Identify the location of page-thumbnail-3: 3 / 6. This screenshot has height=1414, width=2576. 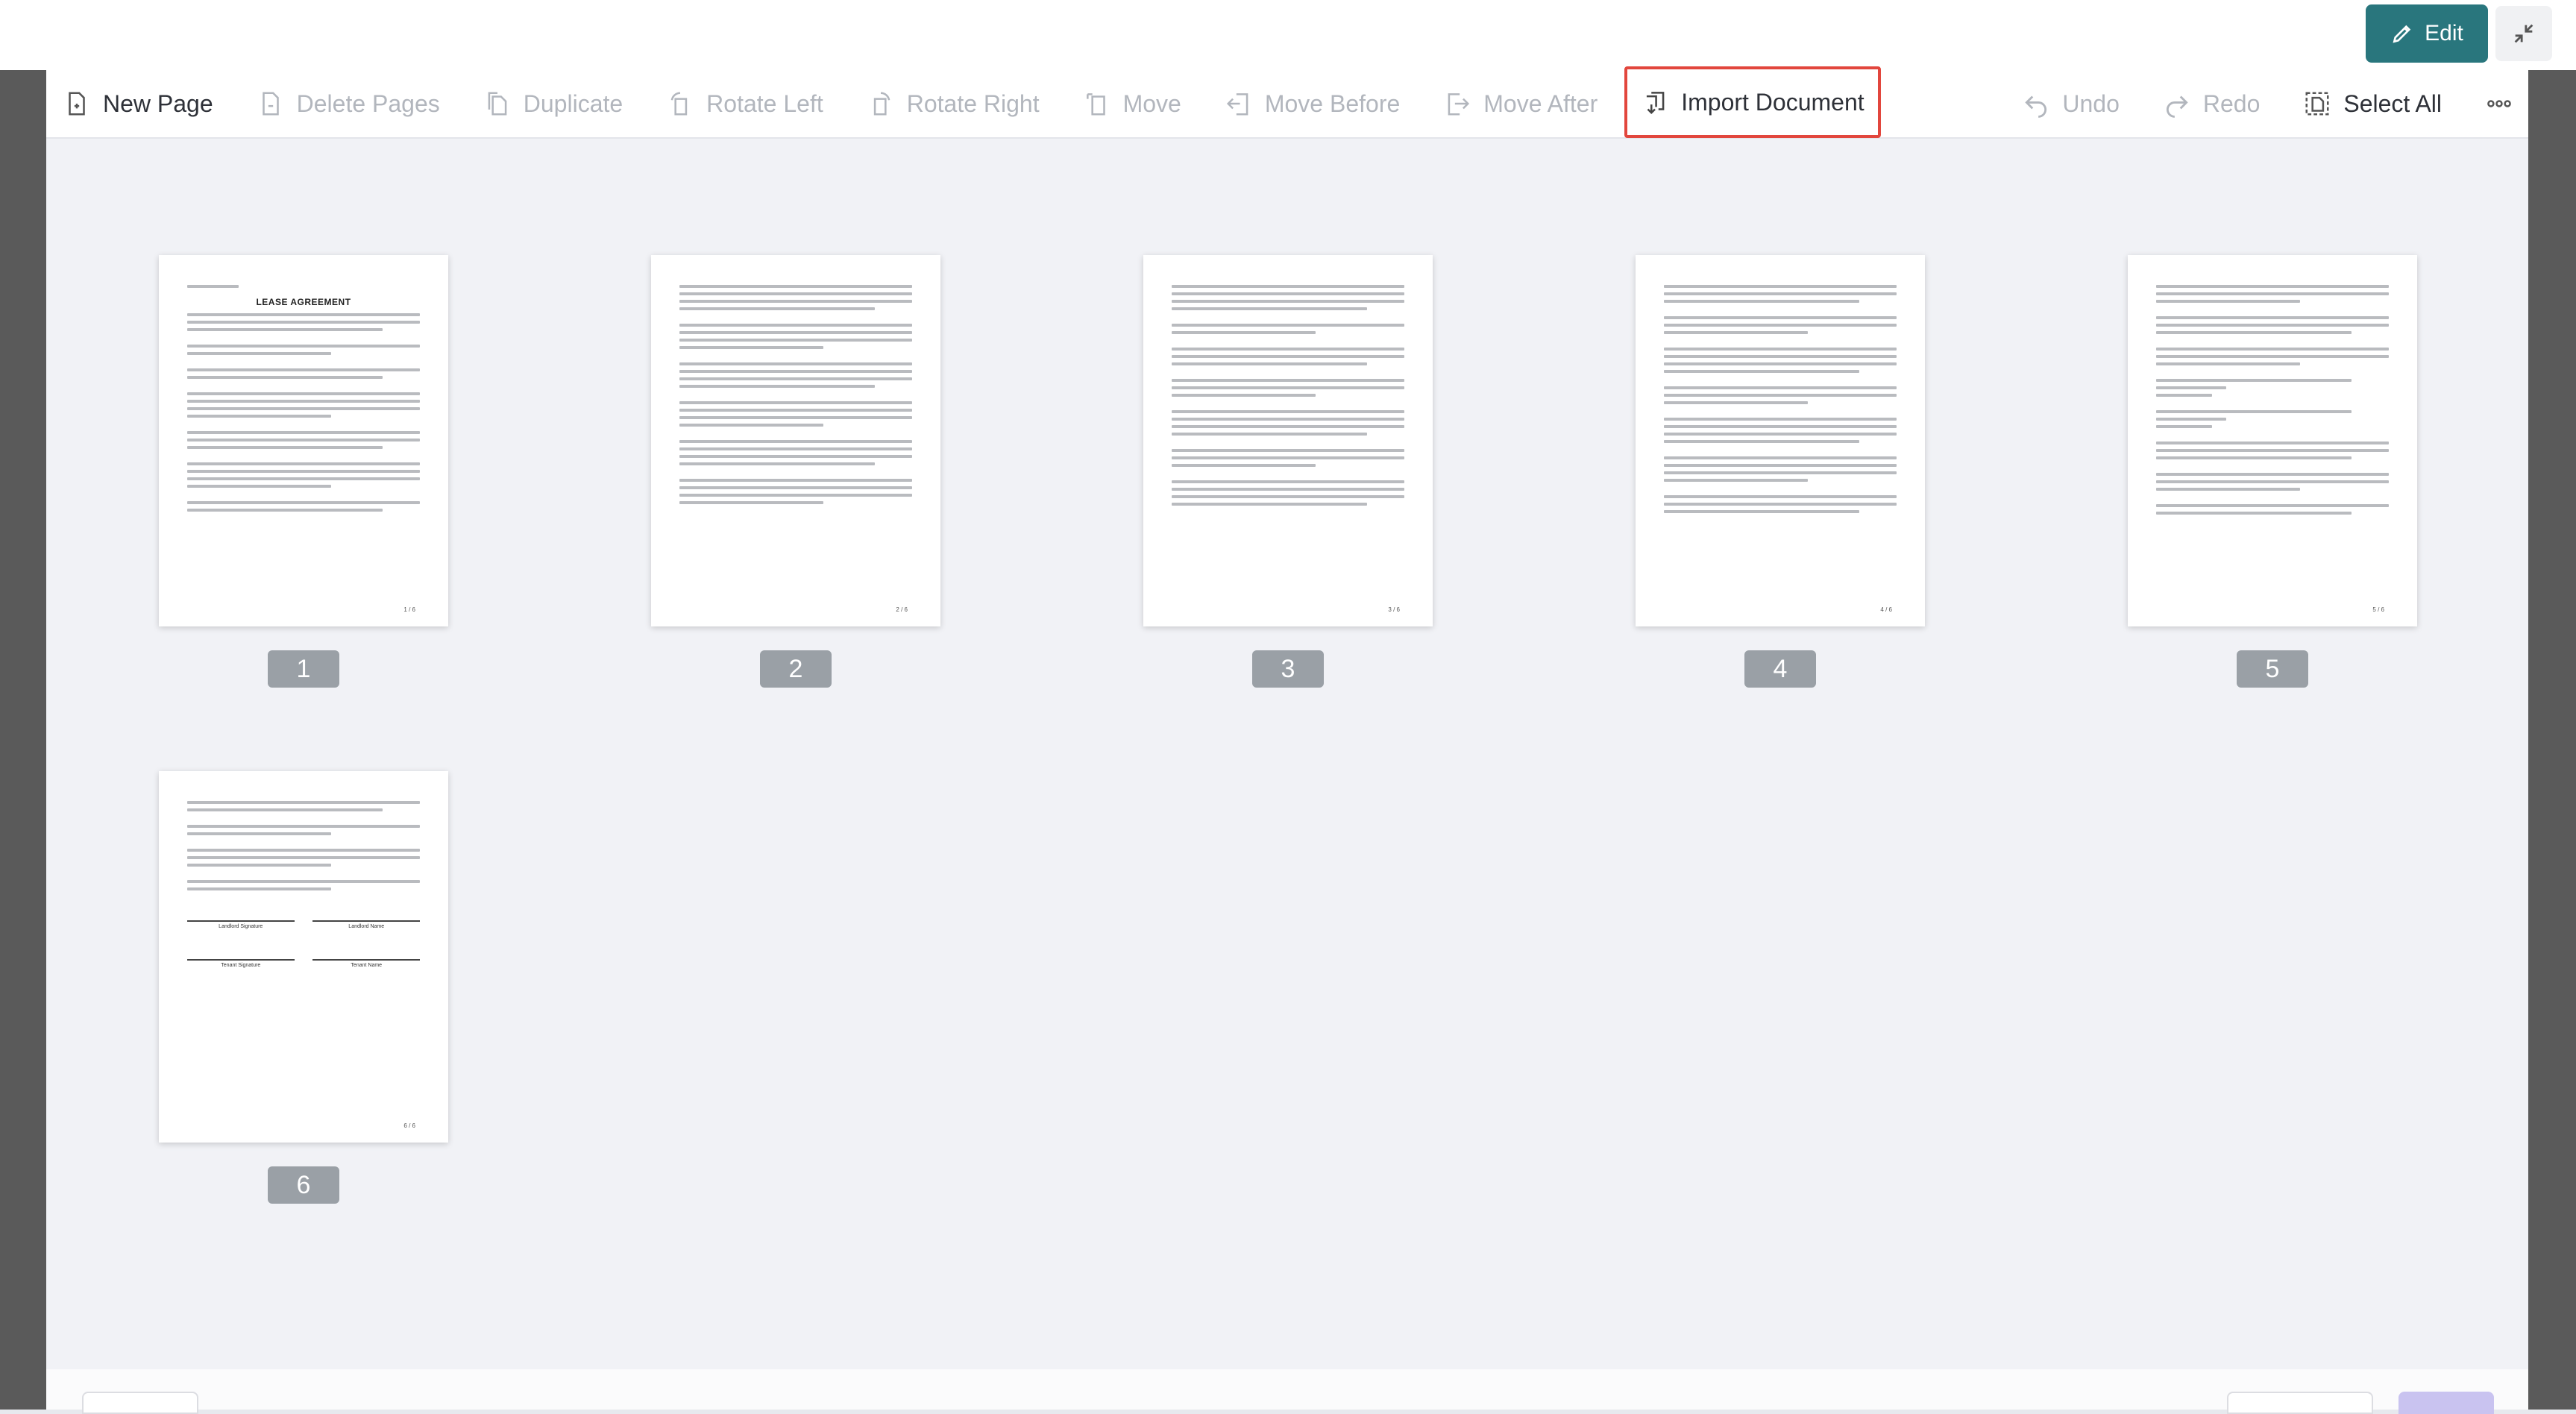
(1288, 440).